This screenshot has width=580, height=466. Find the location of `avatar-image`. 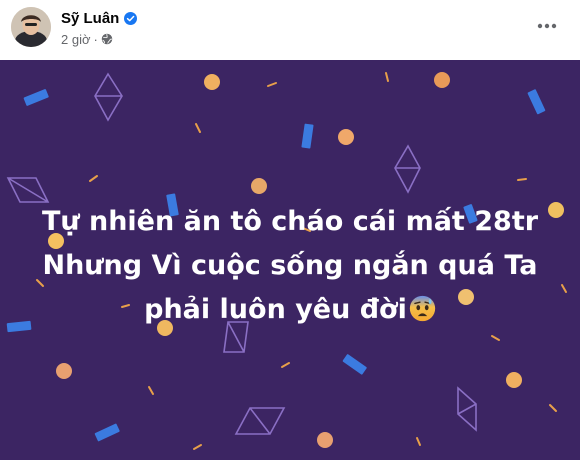

avatar-image is located at coordinates (31, 27).